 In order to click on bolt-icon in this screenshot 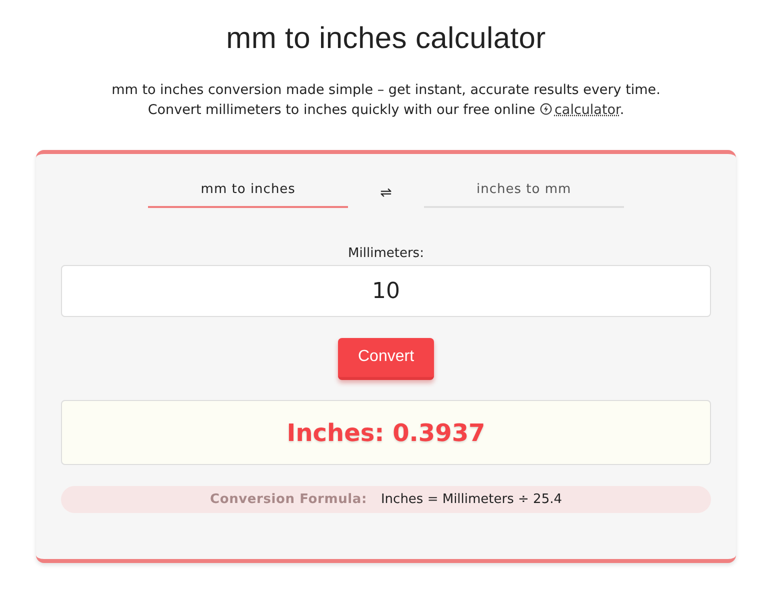, I will do `click(546, 109)`.